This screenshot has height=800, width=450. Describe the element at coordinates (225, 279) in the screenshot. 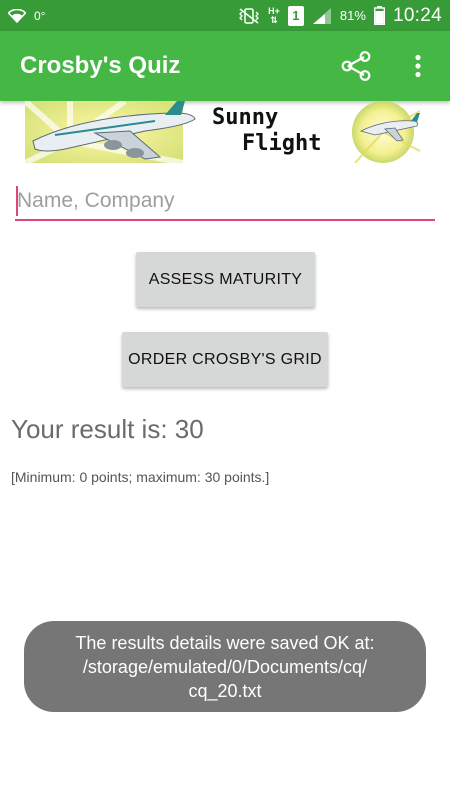

I see `assess-maturity-button: ASSESS MATURITY` at that location.